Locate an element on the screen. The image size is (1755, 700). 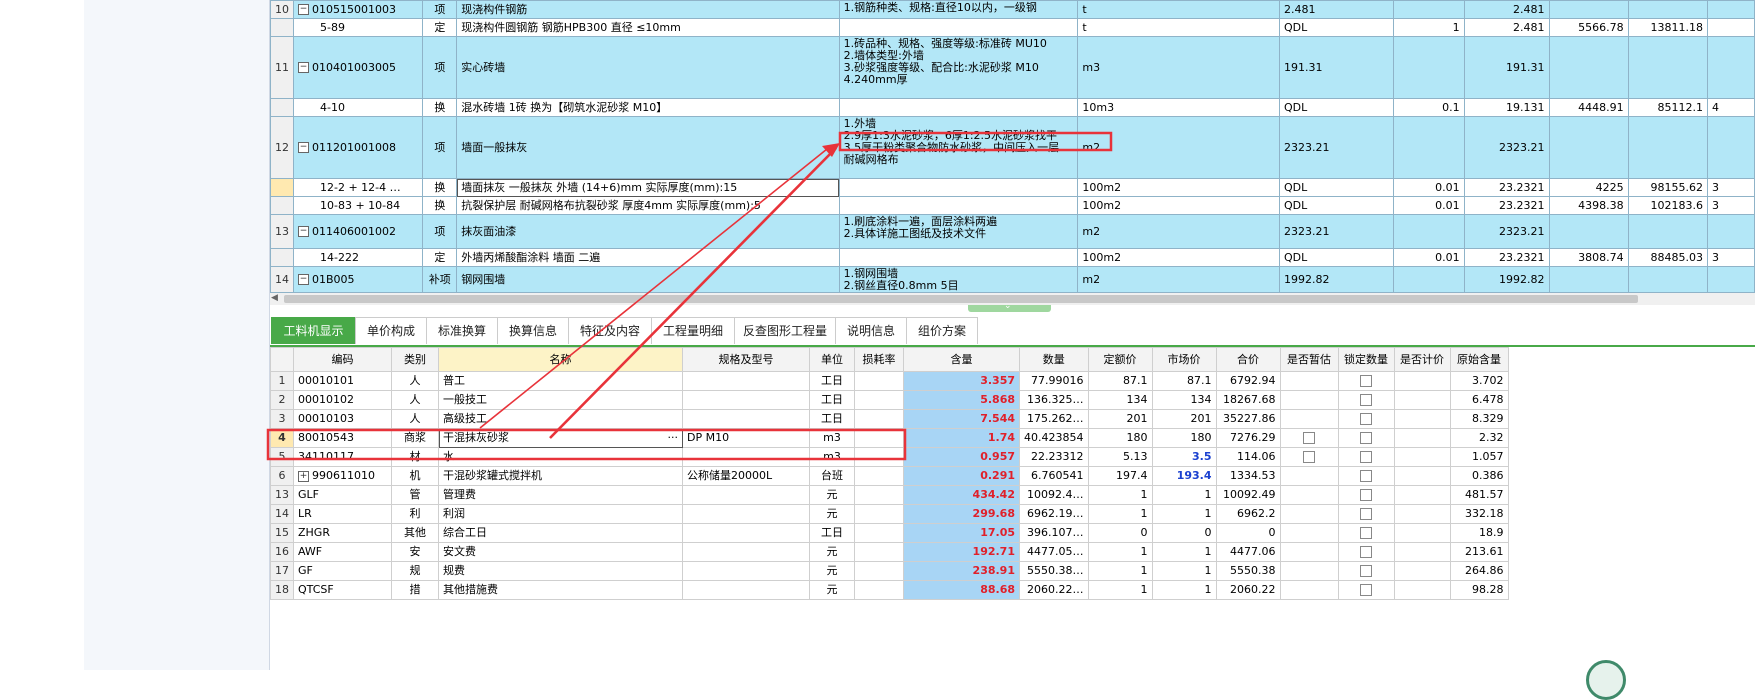
annotation-arrow-thin is located at coordinates (656, 286).